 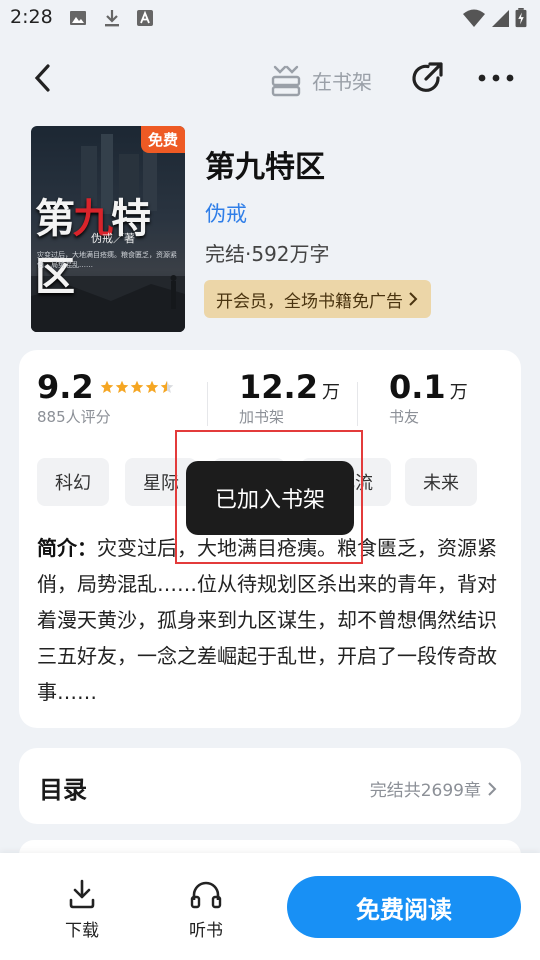 What do you see at coordinates (113, 238) in the screenshot?
I see `cover-author: 伪戒／著` at bounding box center [113, 238].